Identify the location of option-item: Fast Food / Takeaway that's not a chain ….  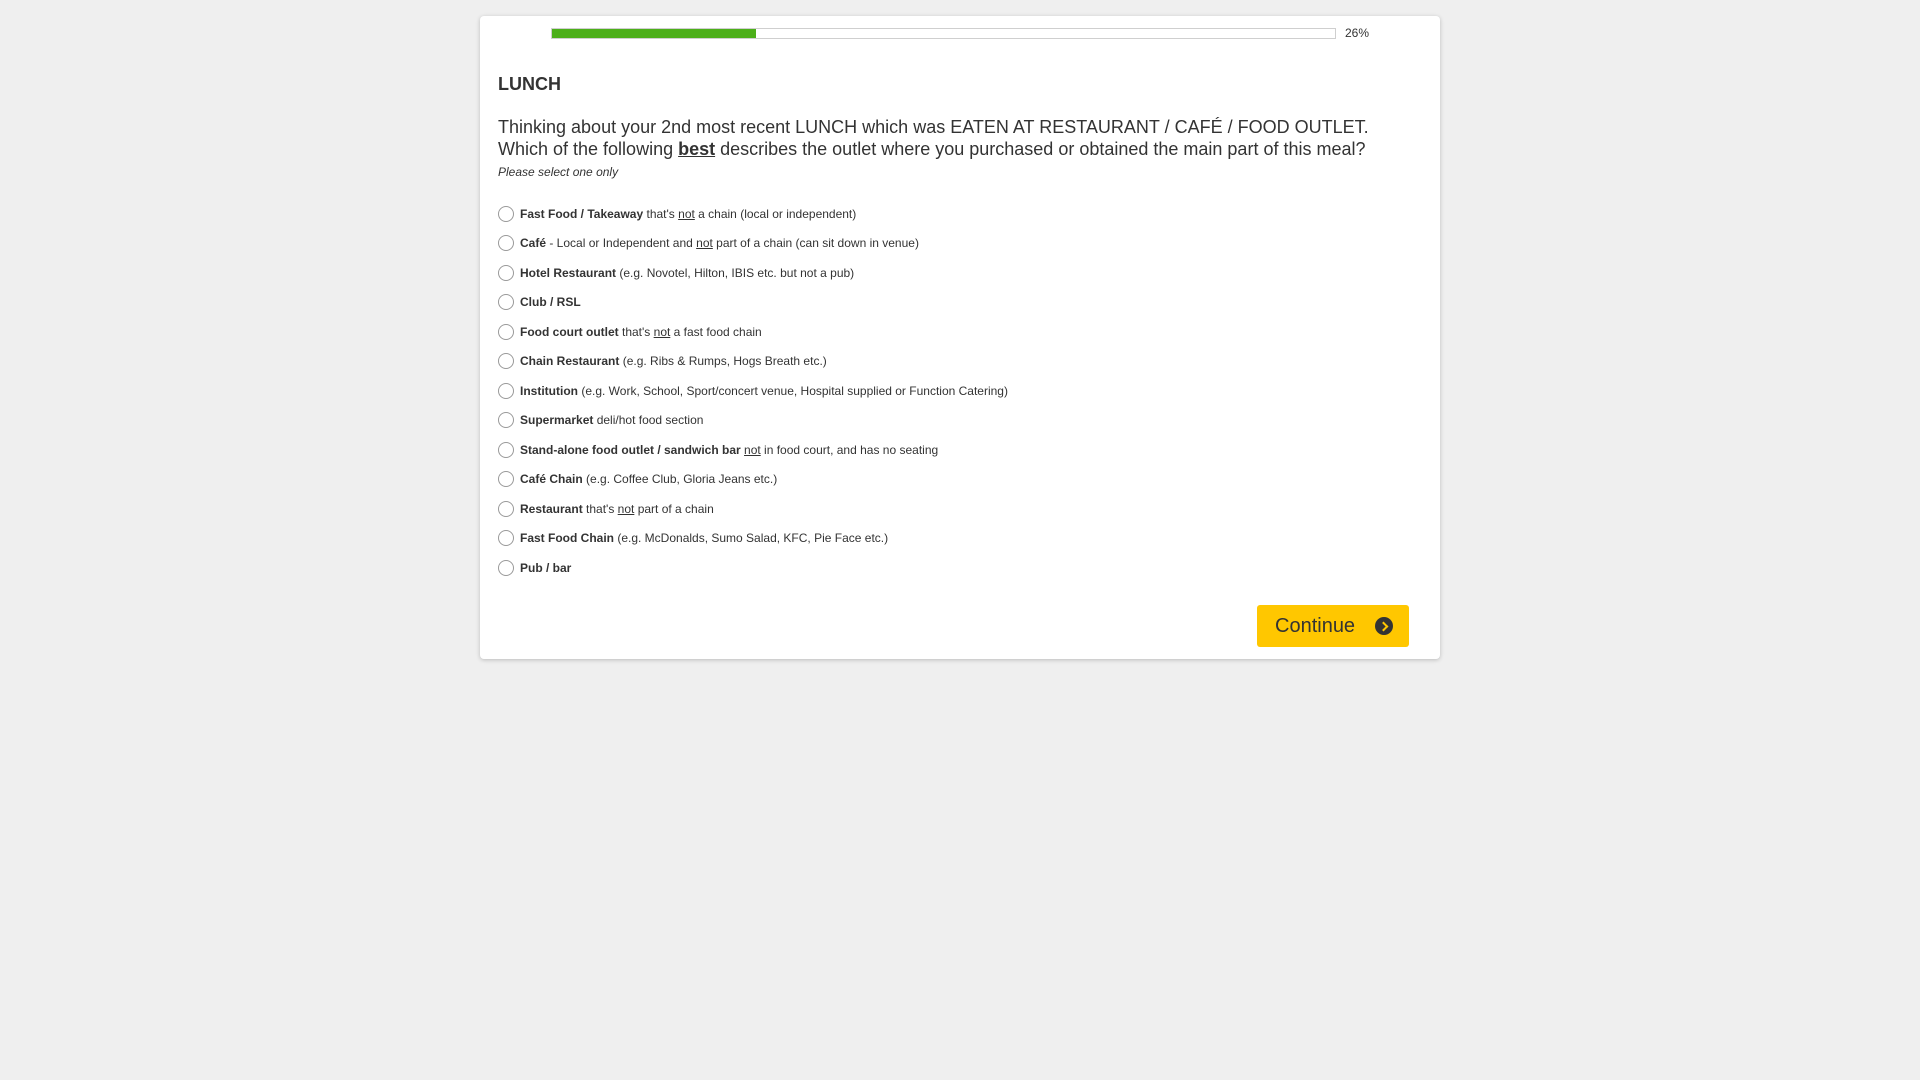
(948, 214).